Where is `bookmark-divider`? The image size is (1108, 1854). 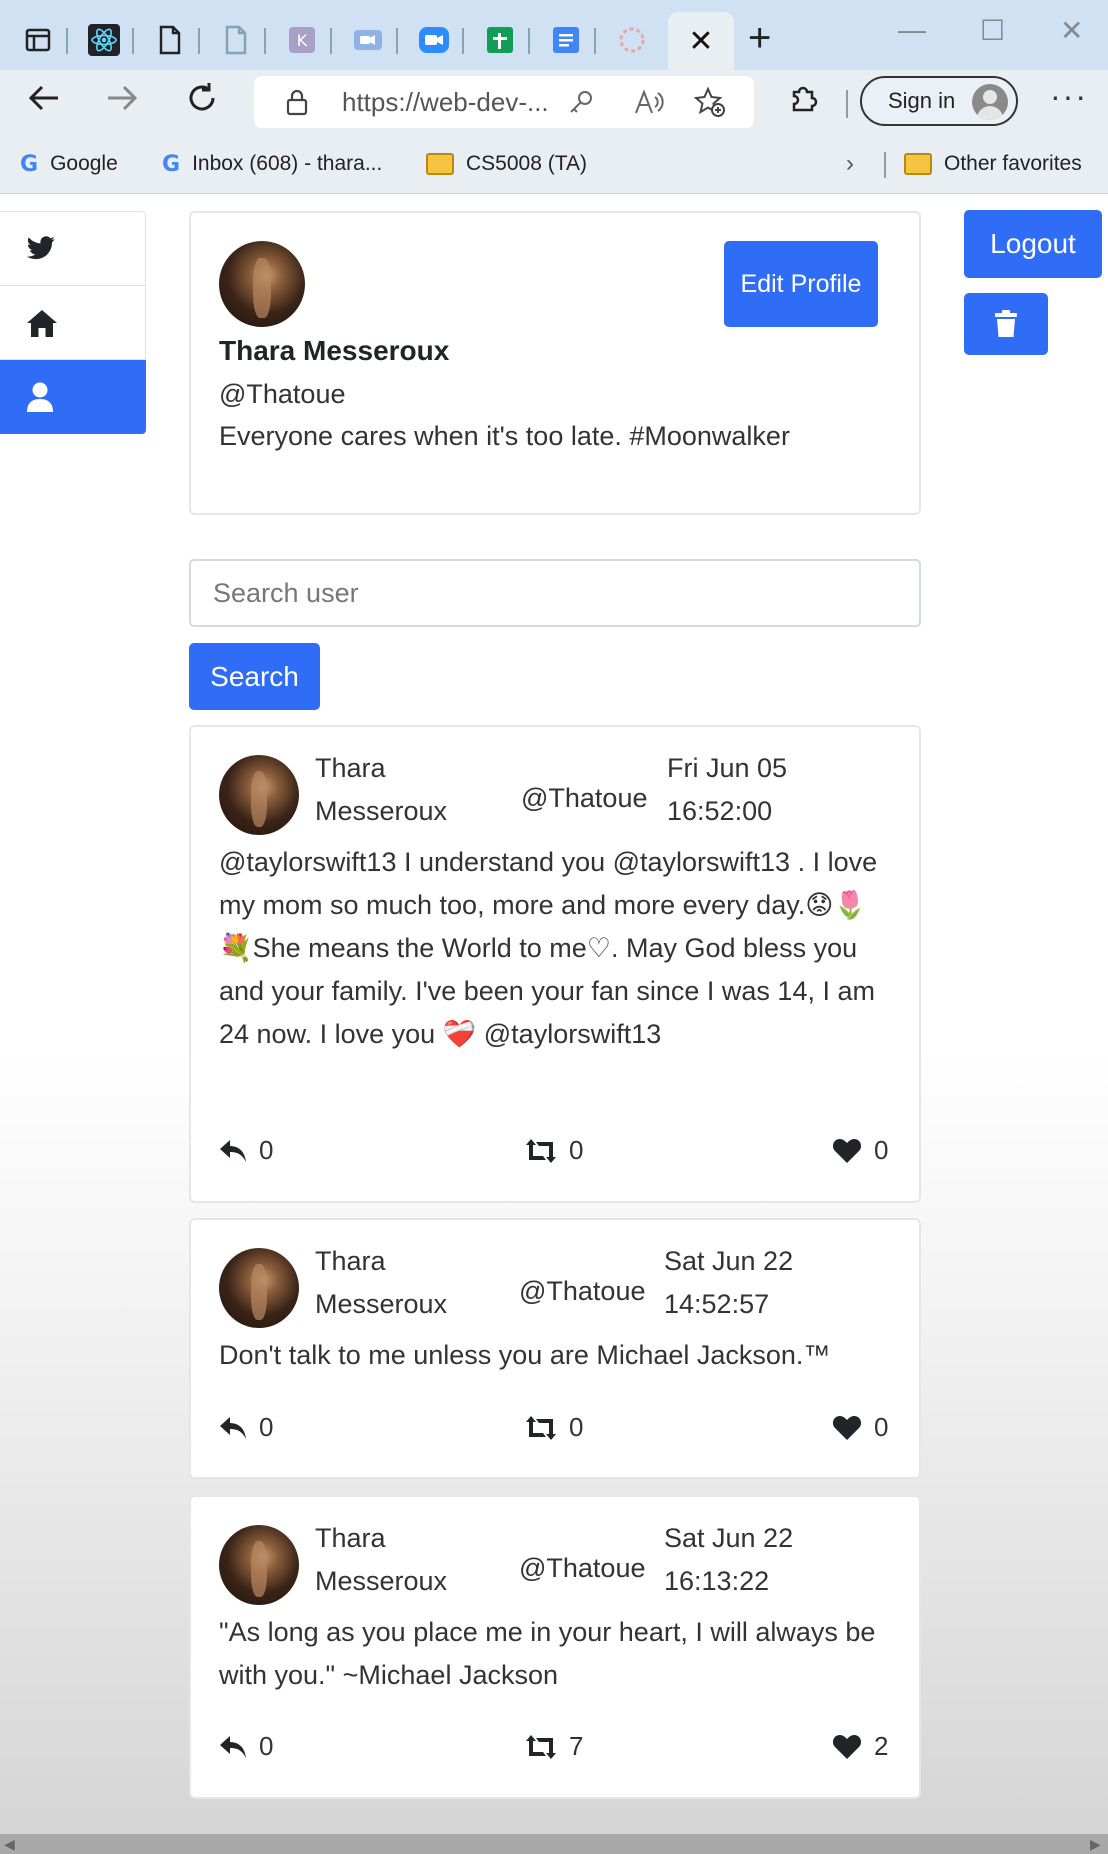 bookmark-divider is located at coordinates (885, 165).